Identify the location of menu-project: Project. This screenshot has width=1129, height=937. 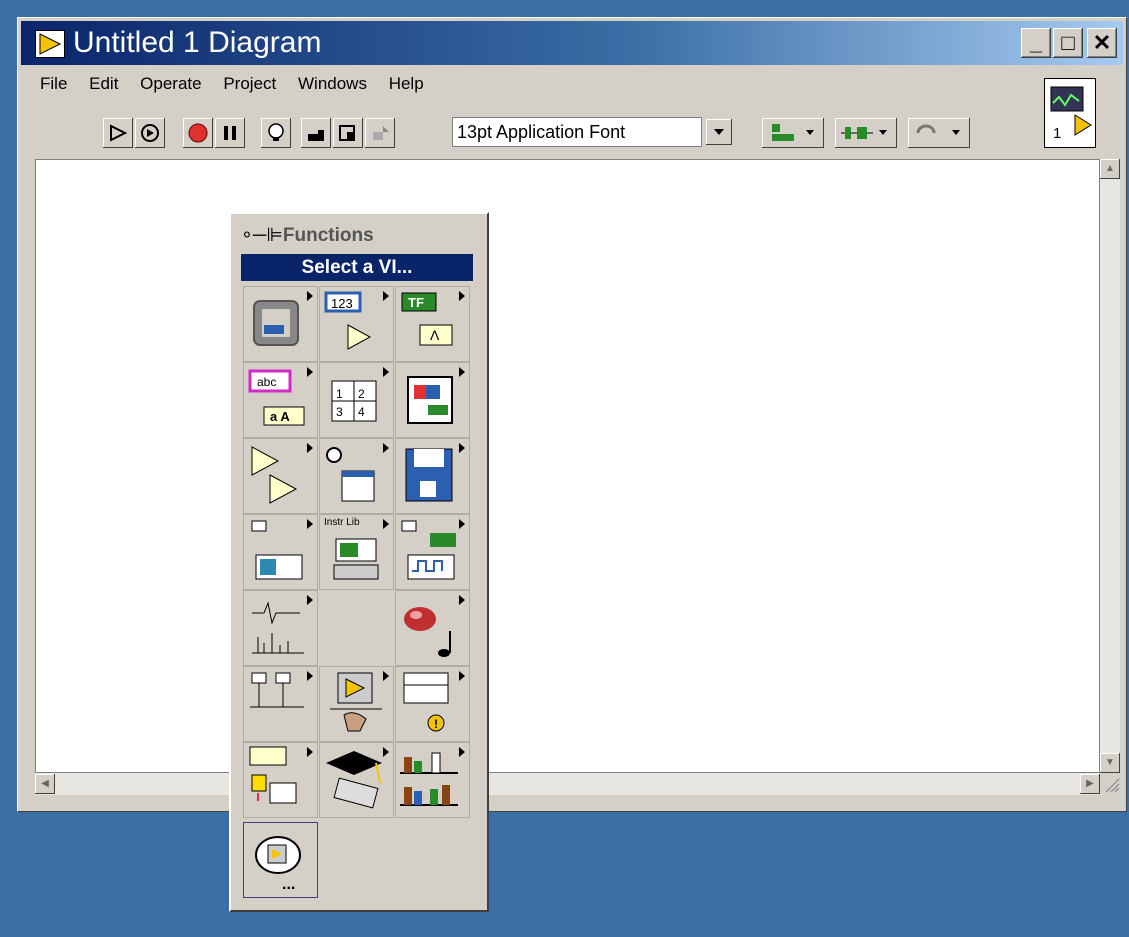
(249, 83).